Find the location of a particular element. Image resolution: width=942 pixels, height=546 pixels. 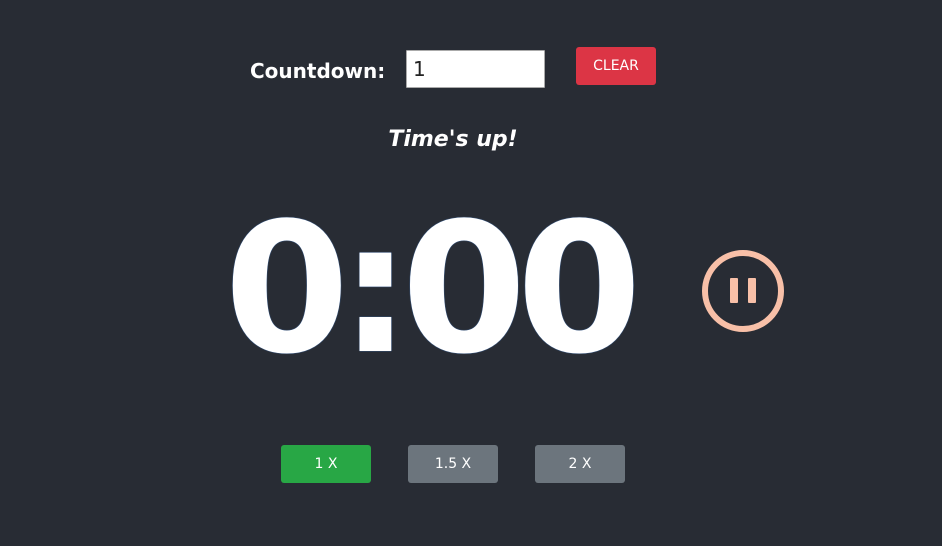

pause-icon is located at coordinates (743, 291).